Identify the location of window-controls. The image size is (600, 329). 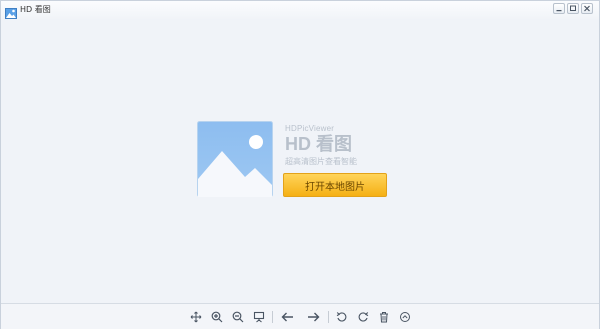
(573, 8).